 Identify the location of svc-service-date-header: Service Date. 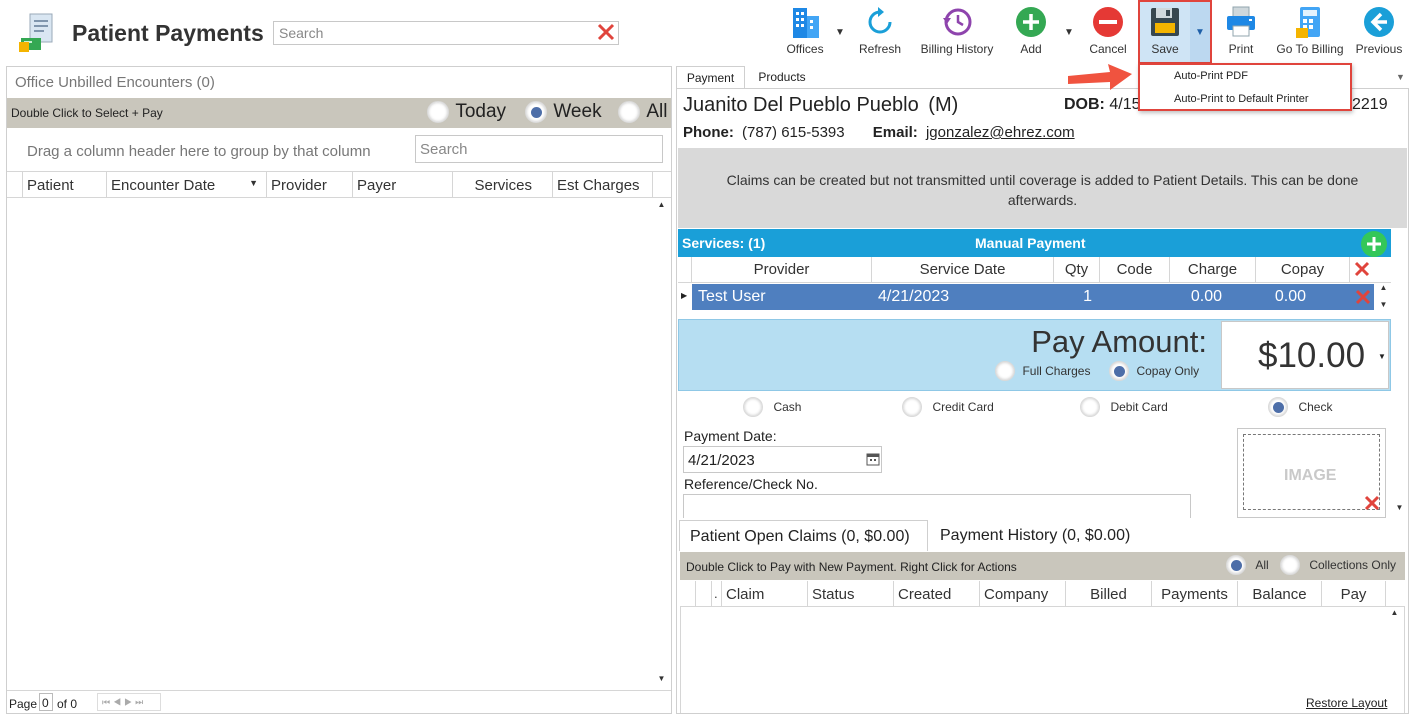
(963, 270).